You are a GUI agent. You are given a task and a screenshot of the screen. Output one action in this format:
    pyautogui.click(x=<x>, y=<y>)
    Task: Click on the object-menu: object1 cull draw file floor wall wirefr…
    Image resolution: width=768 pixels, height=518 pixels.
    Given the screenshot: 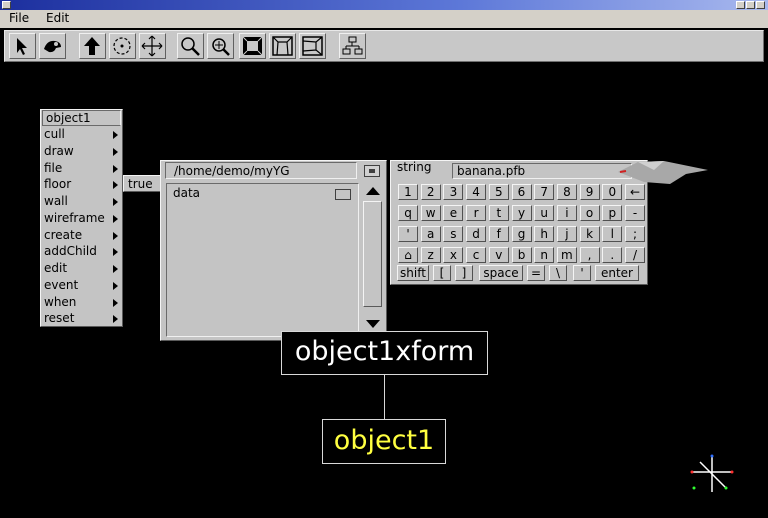 What is the action you would take?
    pyautogui.click(x=81, y=218)
    